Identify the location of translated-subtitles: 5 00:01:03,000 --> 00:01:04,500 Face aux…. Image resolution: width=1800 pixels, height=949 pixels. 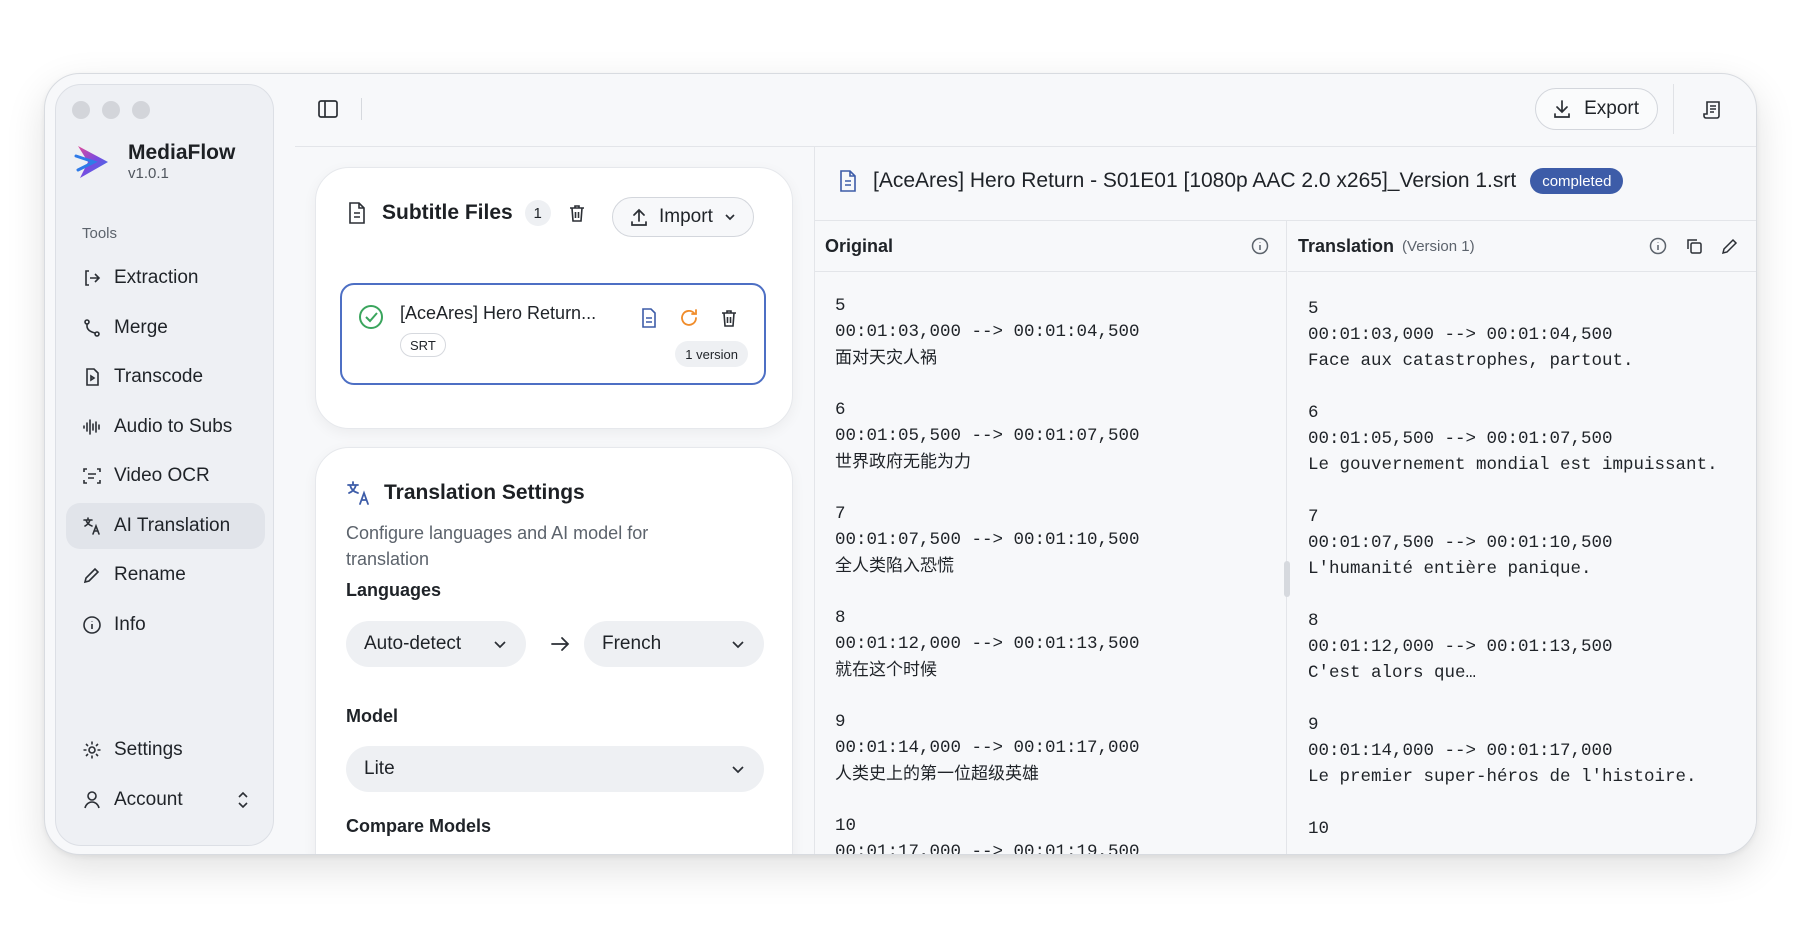
(1513, 575).